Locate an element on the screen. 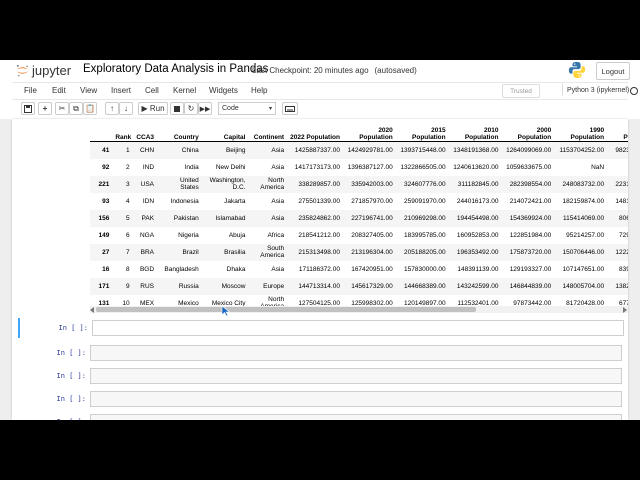 Image resolution: width=640 pixels, height=480 pixels. cell-continent: Europe is located at coordinates (274, 286).